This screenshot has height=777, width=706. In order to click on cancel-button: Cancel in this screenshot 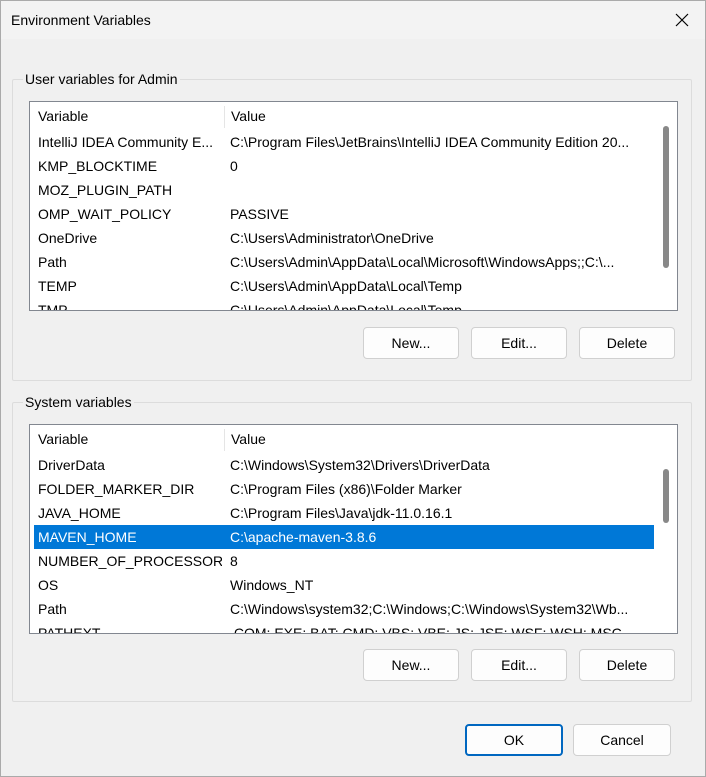, I will do `click(622, 740)`.